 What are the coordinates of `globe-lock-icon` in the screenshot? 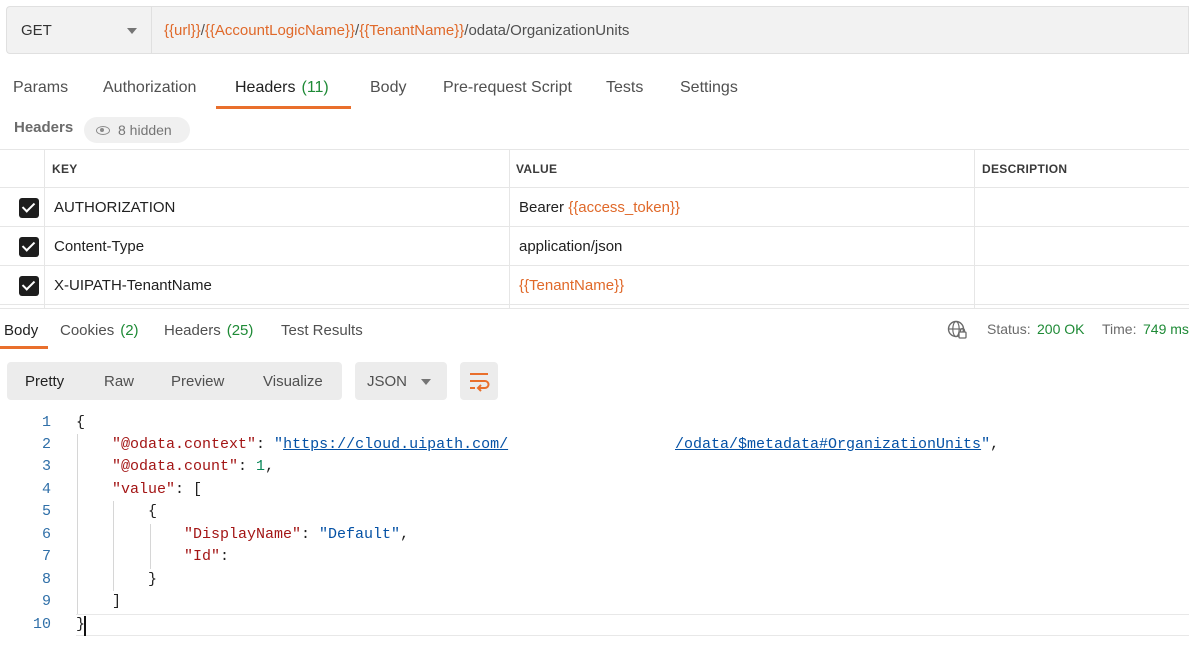 It's located at (957, 330).